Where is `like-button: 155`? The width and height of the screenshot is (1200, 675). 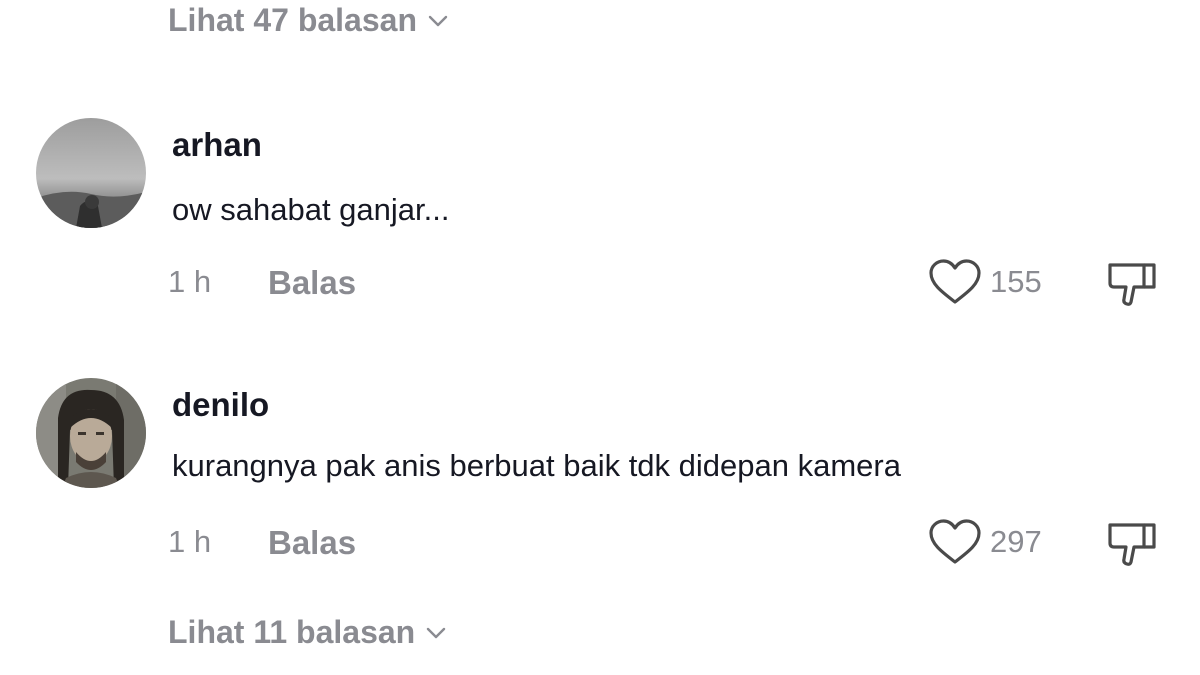
like-button: 155 is located at coordinates (985, 282).